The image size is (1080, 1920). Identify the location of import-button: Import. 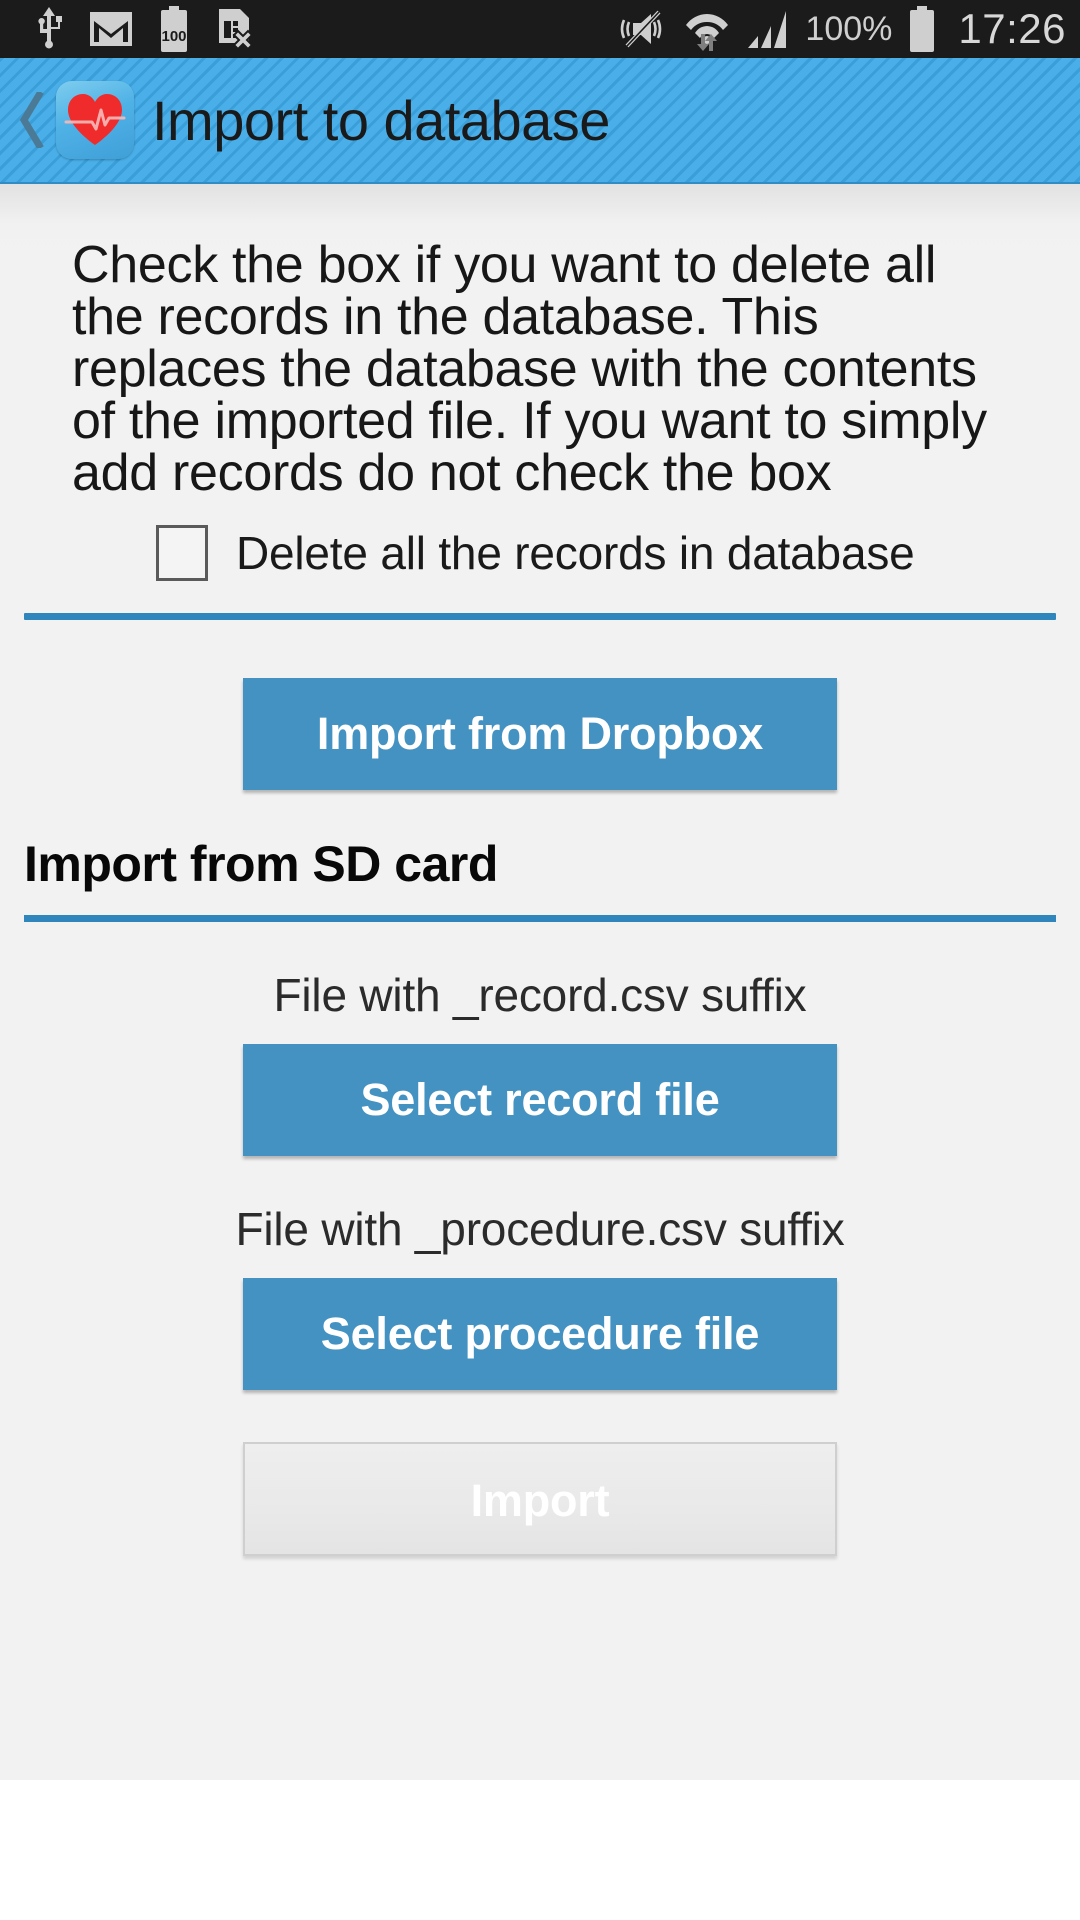
(540, 1499).